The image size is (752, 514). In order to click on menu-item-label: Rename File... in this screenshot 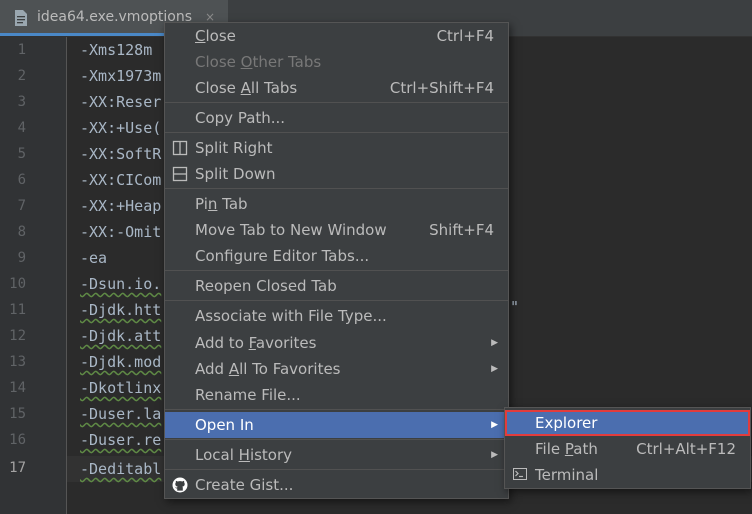, I will do `click(248, 395)`.